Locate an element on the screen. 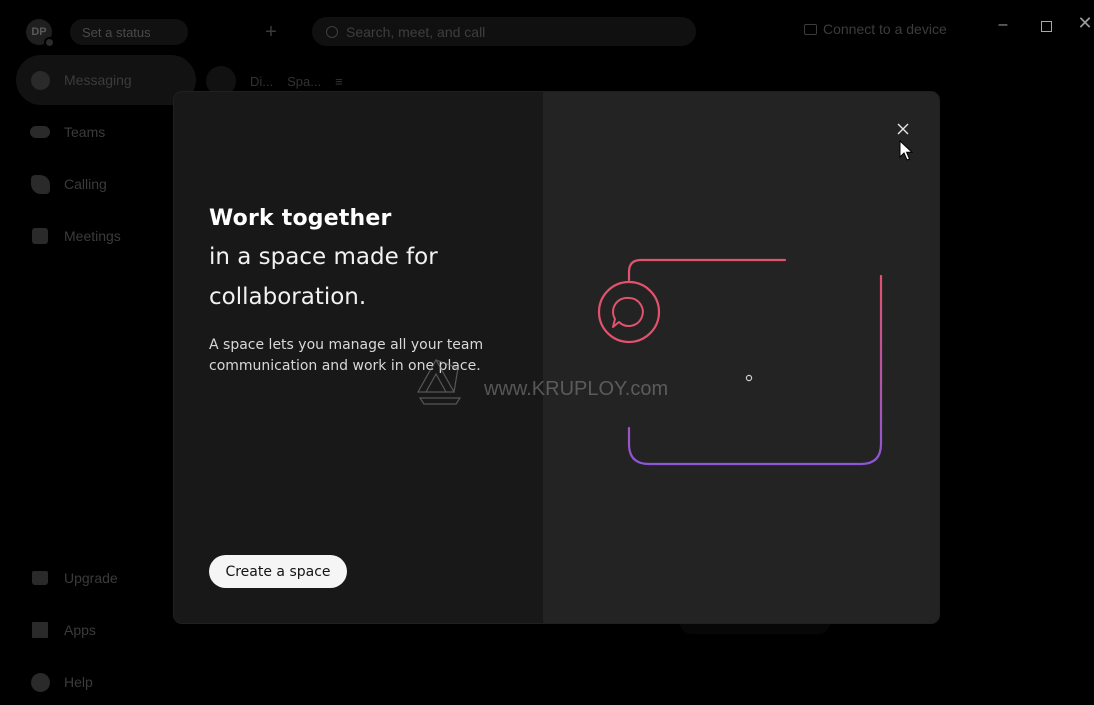  calendar-icon is located at coordinates (40, 236).